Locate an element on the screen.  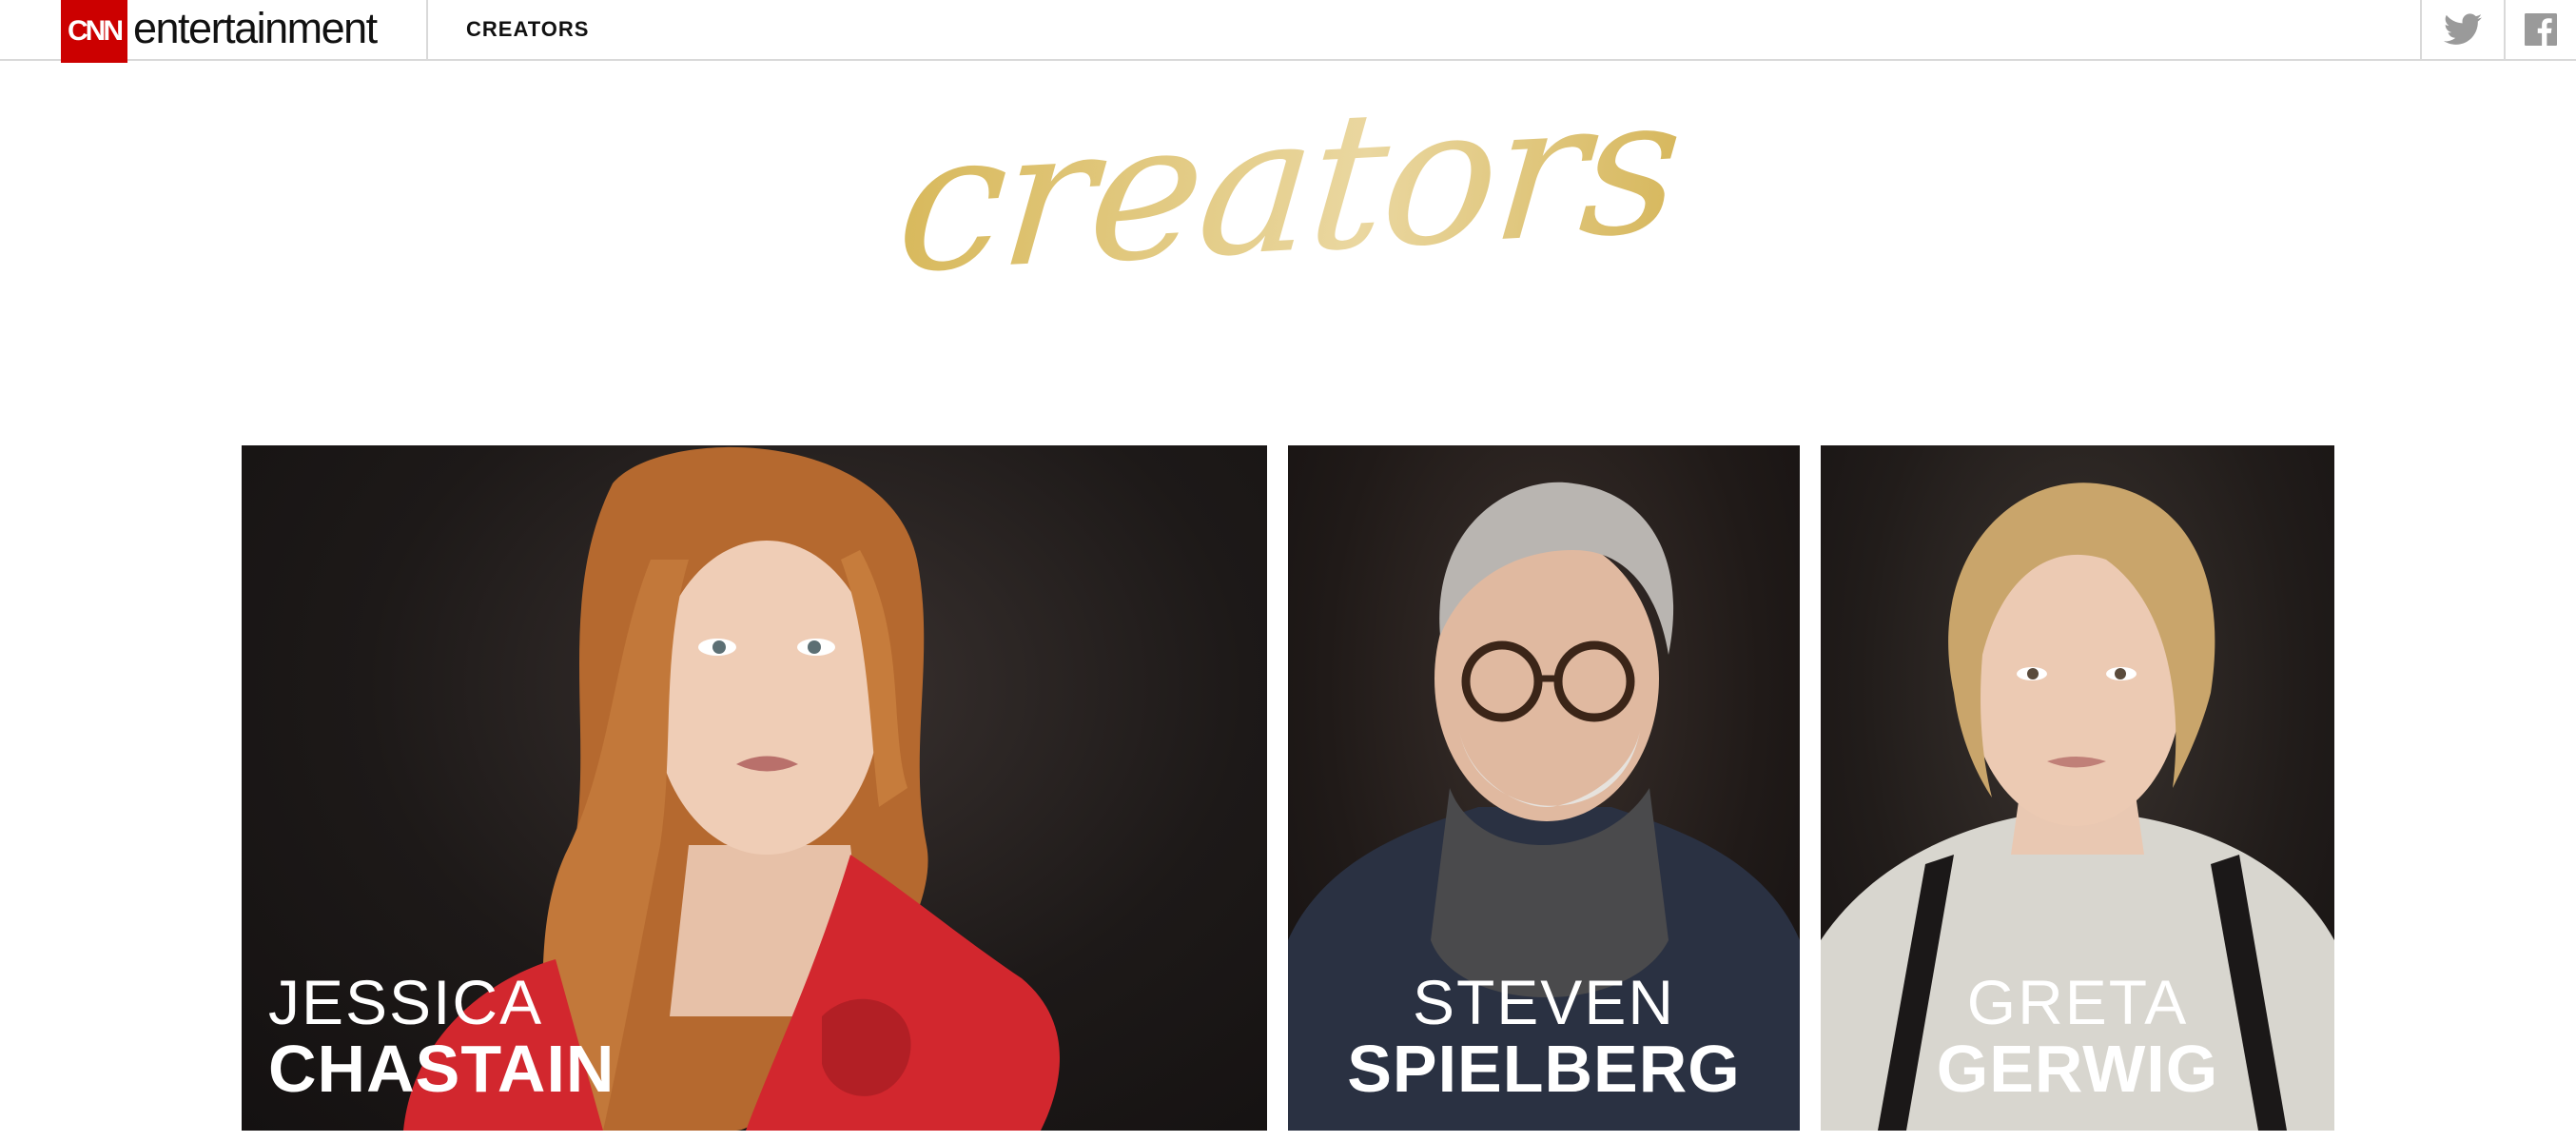
facebook-share-button is located at coordinates (2541, 29).